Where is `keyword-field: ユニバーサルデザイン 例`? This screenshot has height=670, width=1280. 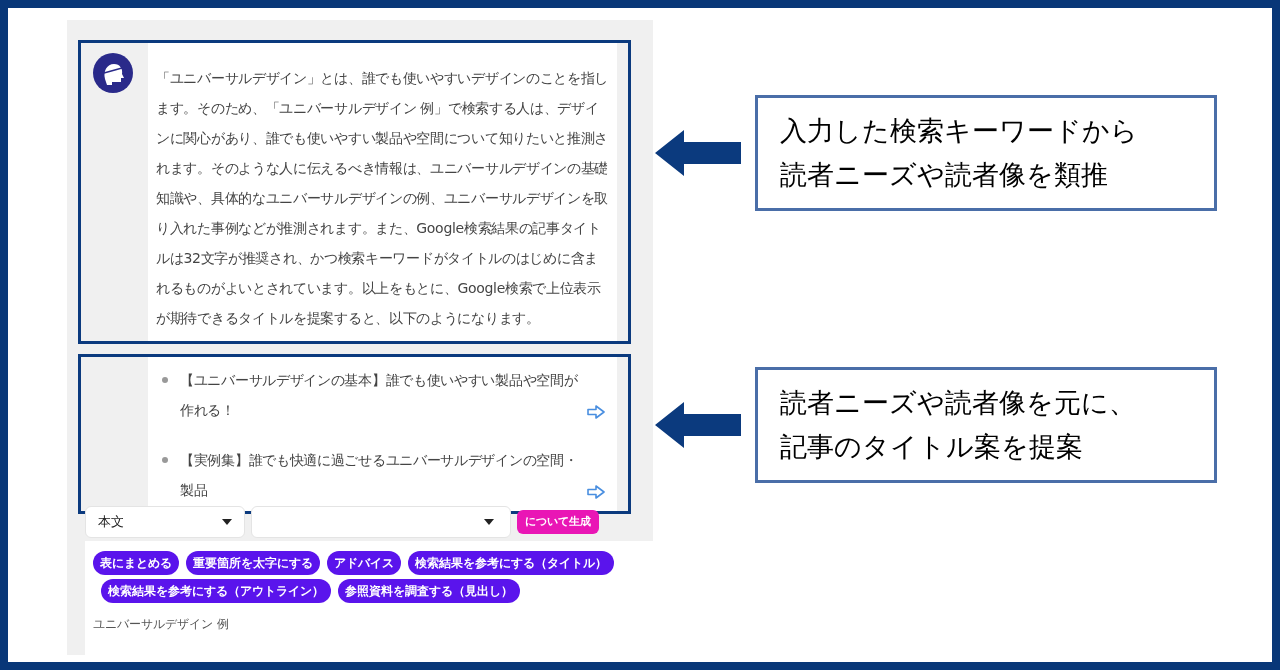
keyword-field: ユニバーサルデザイン 例 is located at coordinates (293, 624).